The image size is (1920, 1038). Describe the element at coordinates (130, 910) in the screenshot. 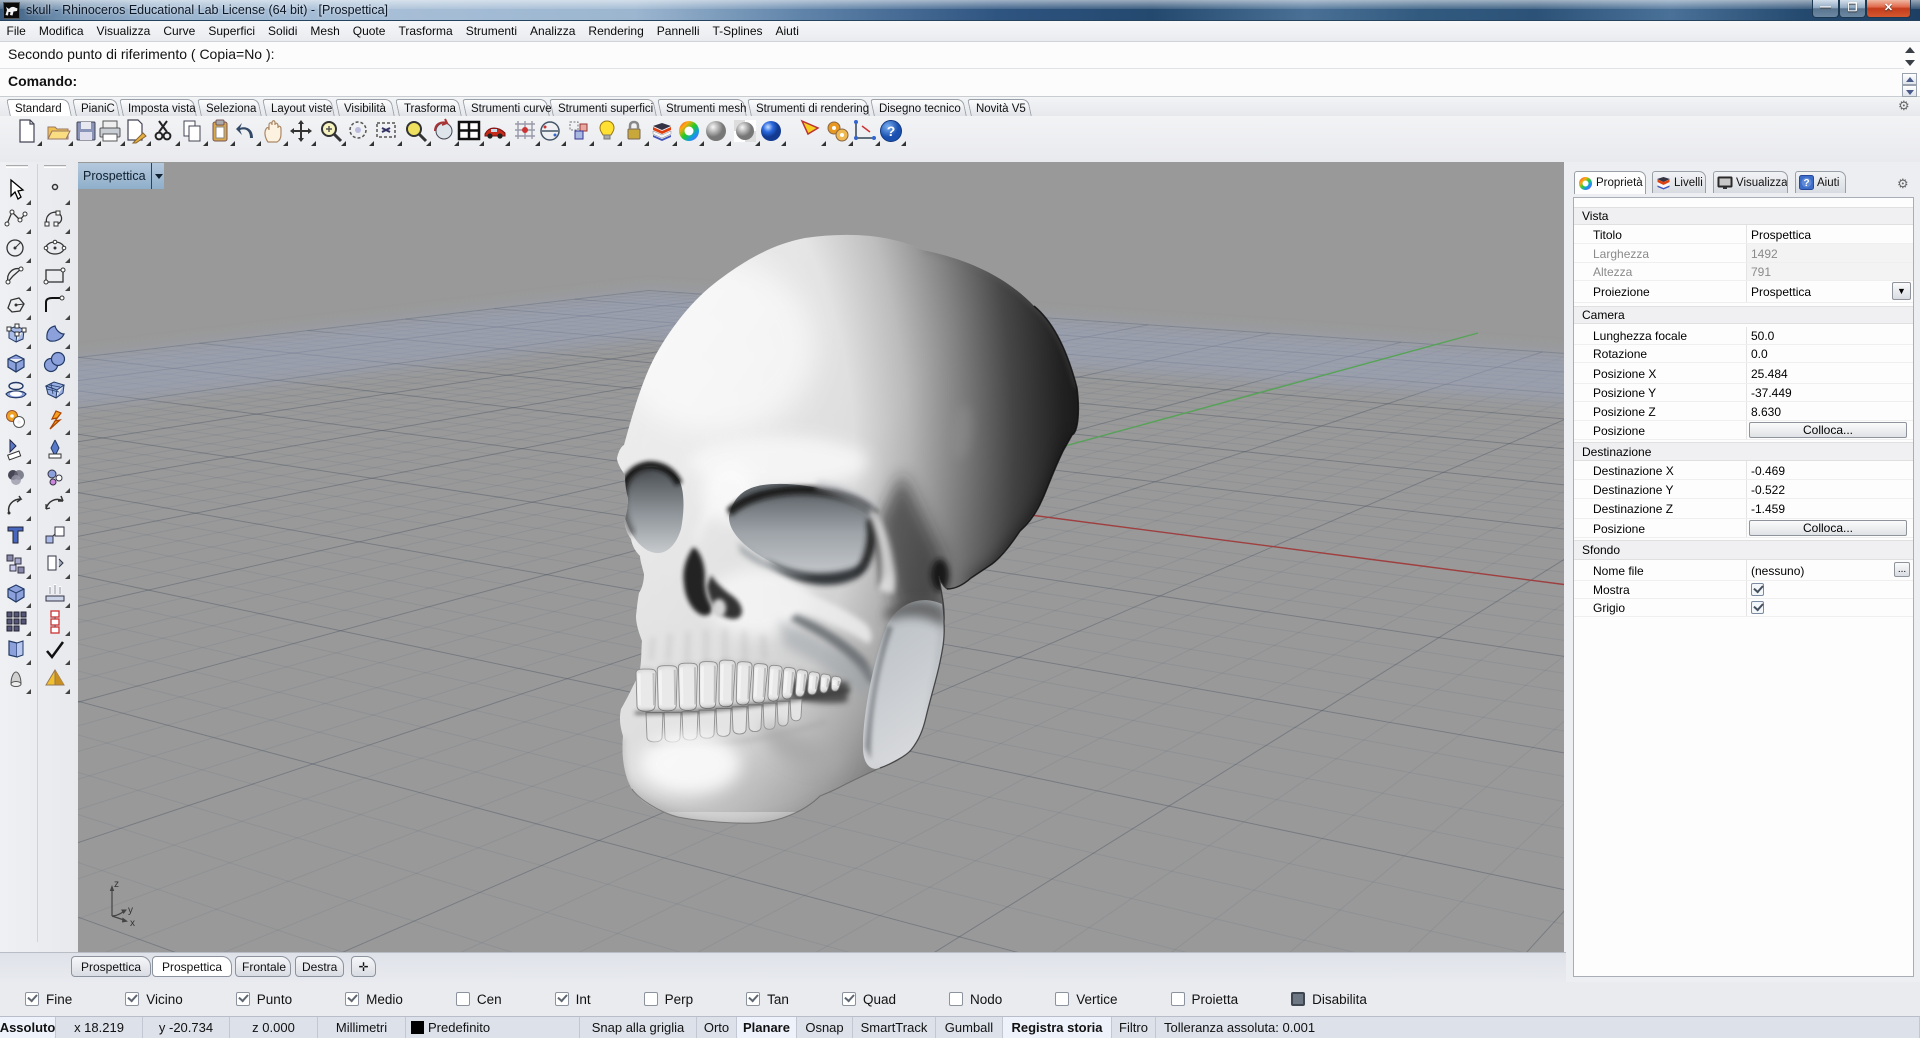

I see `svg-text: y` at that location.